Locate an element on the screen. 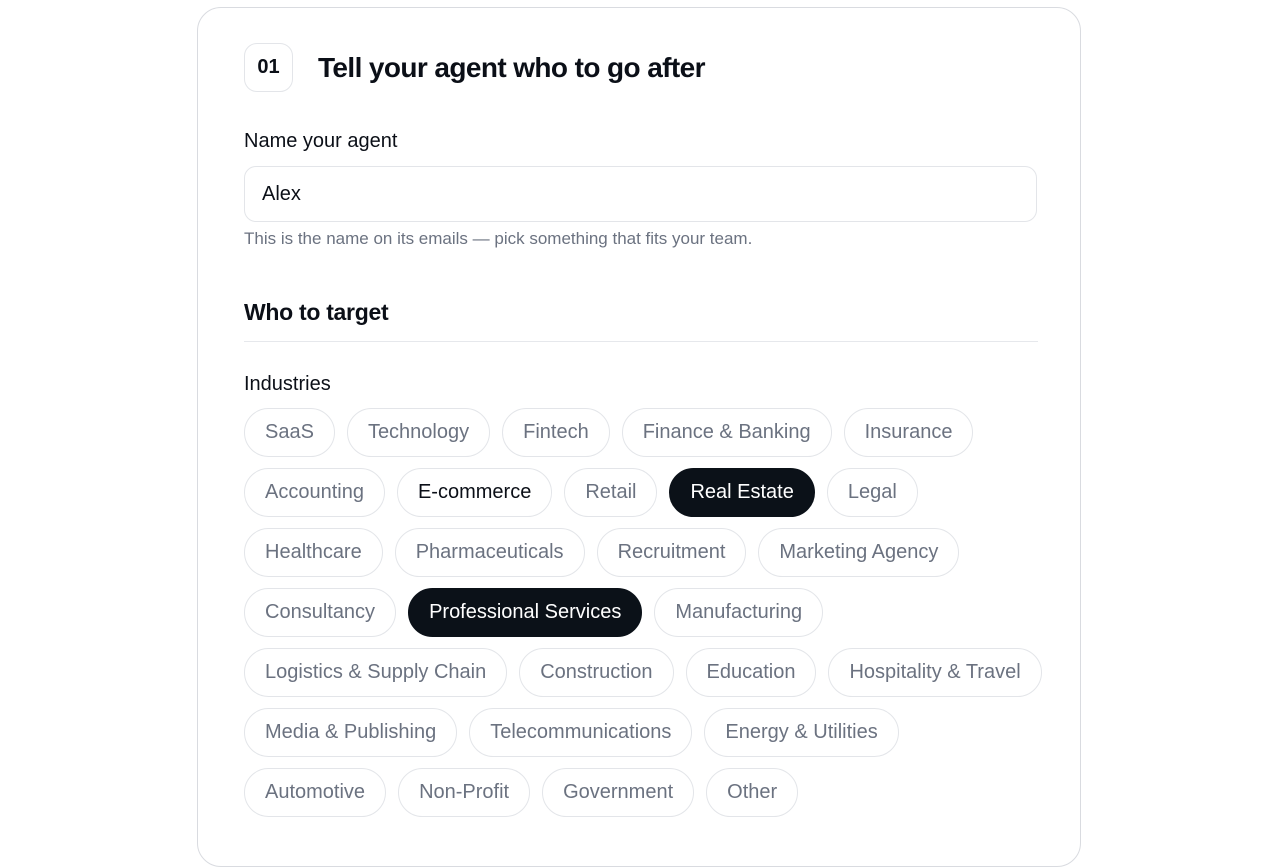 This screenshot has height=867, width=1280. industry-chip-telecommunications: Telecommunications is located at coordinates (581, 732).